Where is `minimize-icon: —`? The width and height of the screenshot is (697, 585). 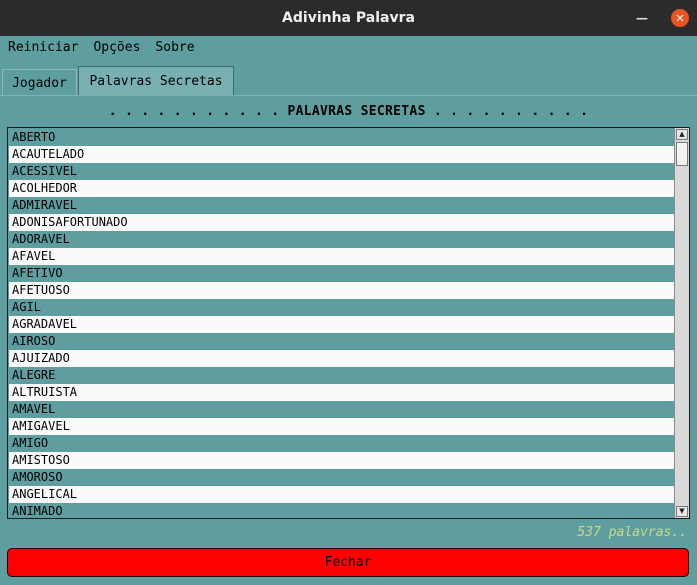 minimize-icon: — is located at coordinates (642, 18).